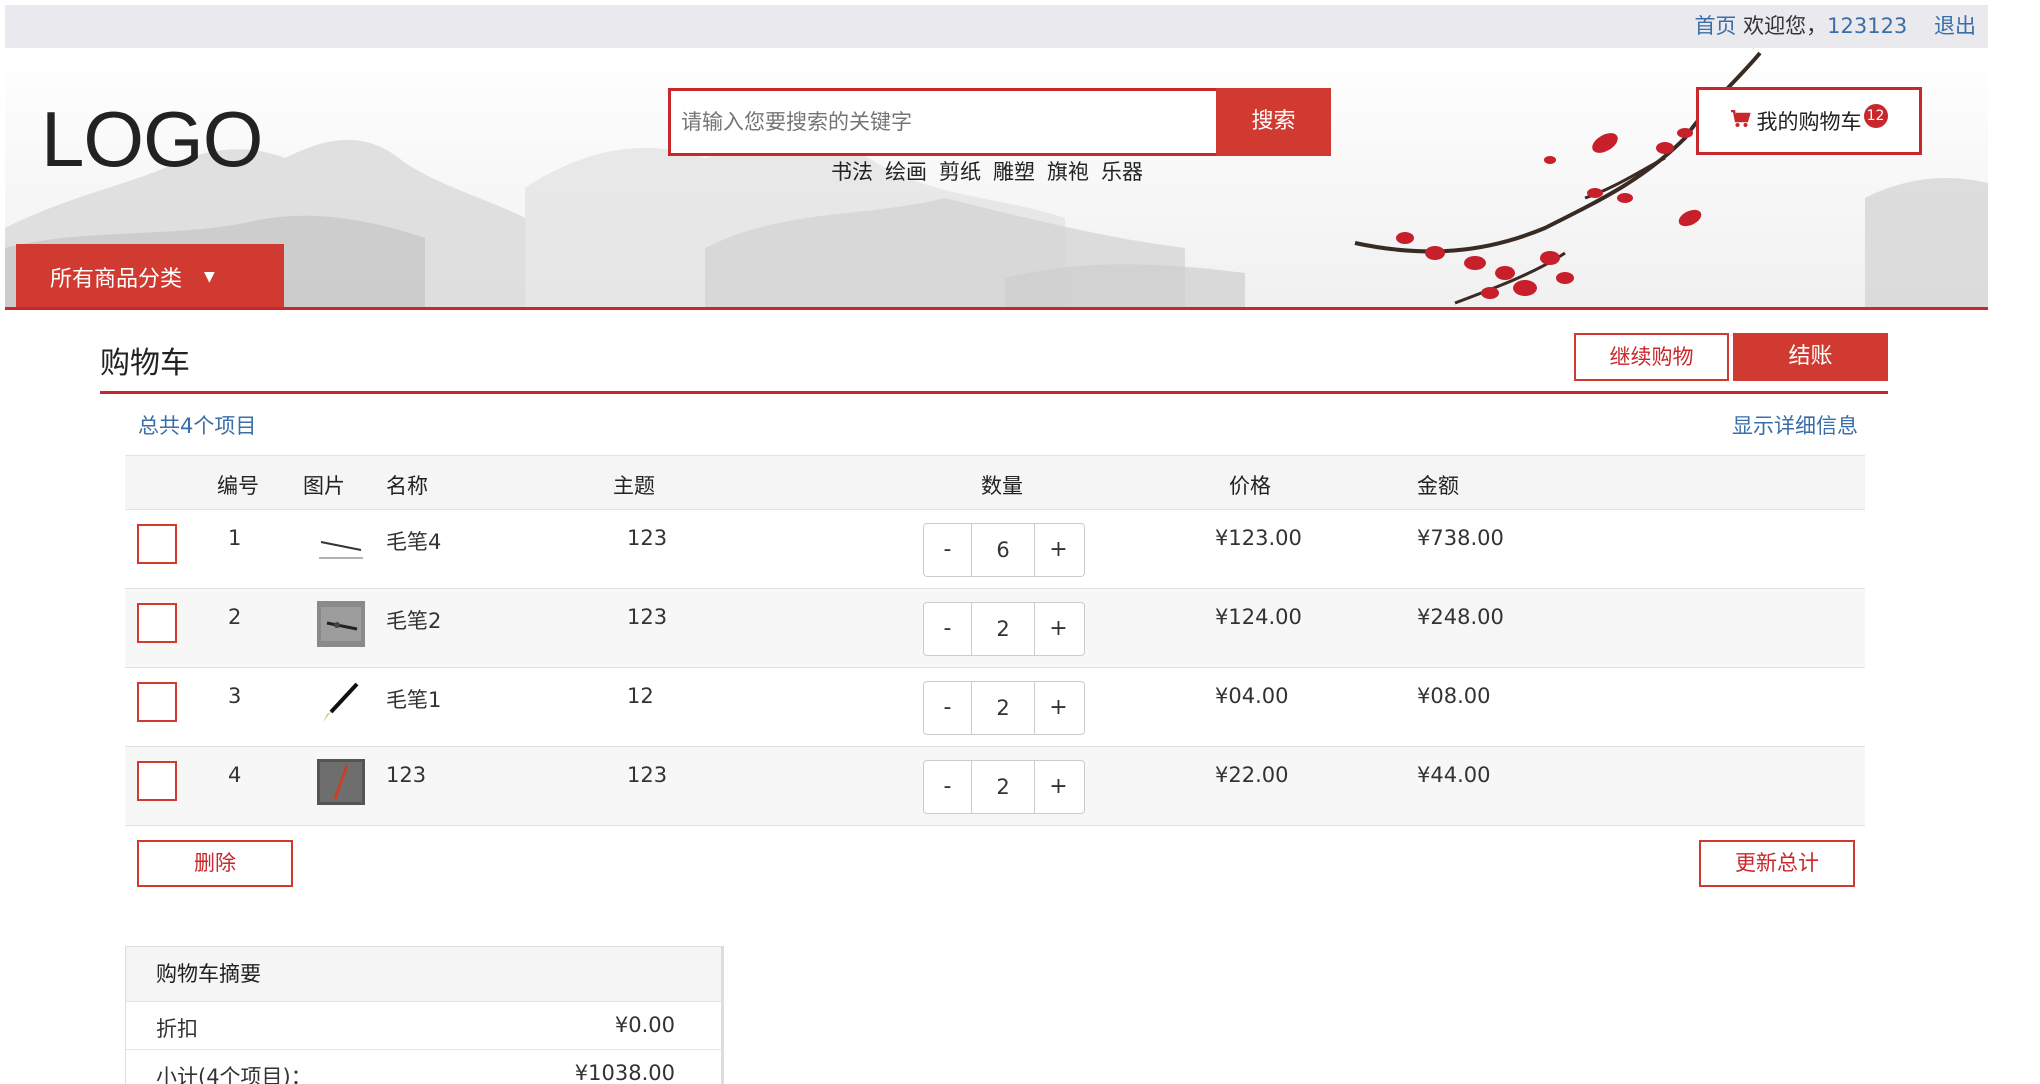 The width and height of the screenshot is (2040, 1084). I want to click on column-header-price: 价格, so click(1250, 486).